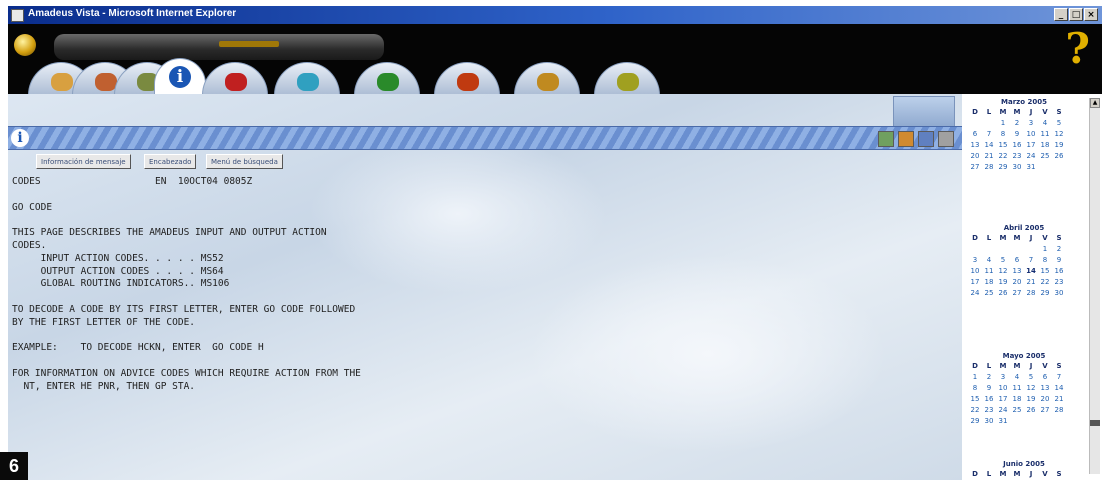 Image resolution: width=1108 pixels, height=480 pixels. What do you see at coordinates (1077, 49) in the screenshot?
I see `help-question-icon: ?` at bounding box center [1077, 49].